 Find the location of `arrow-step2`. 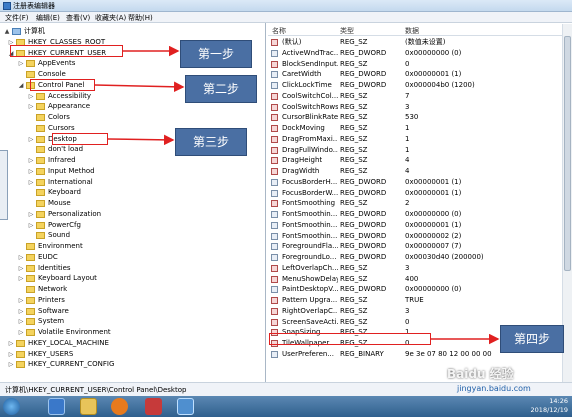

arrow-step2 is located at coordinates (139, 87).